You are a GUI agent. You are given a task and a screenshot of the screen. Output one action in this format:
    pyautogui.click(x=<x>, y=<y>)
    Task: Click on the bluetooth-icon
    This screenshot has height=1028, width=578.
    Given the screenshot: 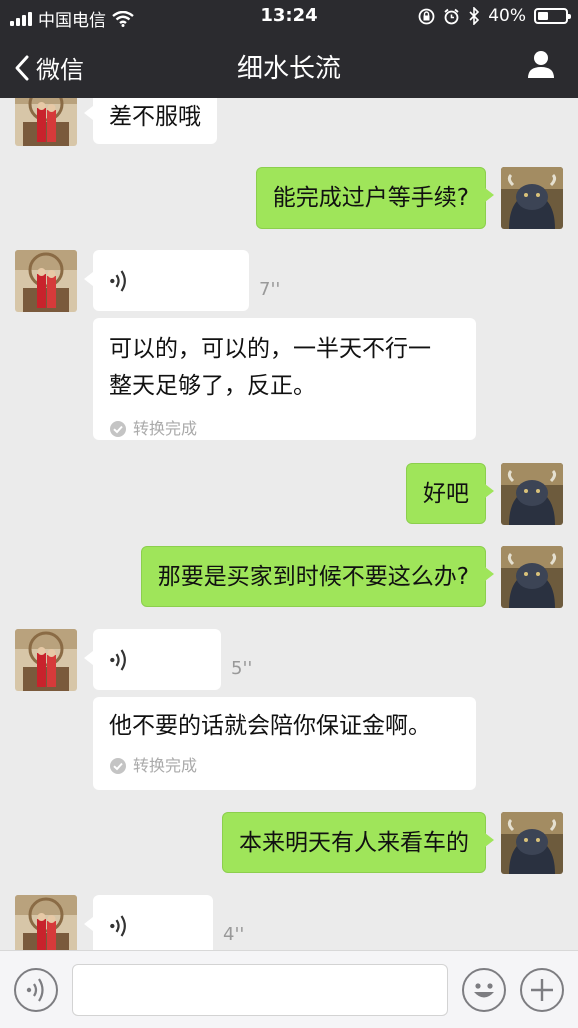 What is the action you would take?
    pyautogui.click(x=474, y=16)
    